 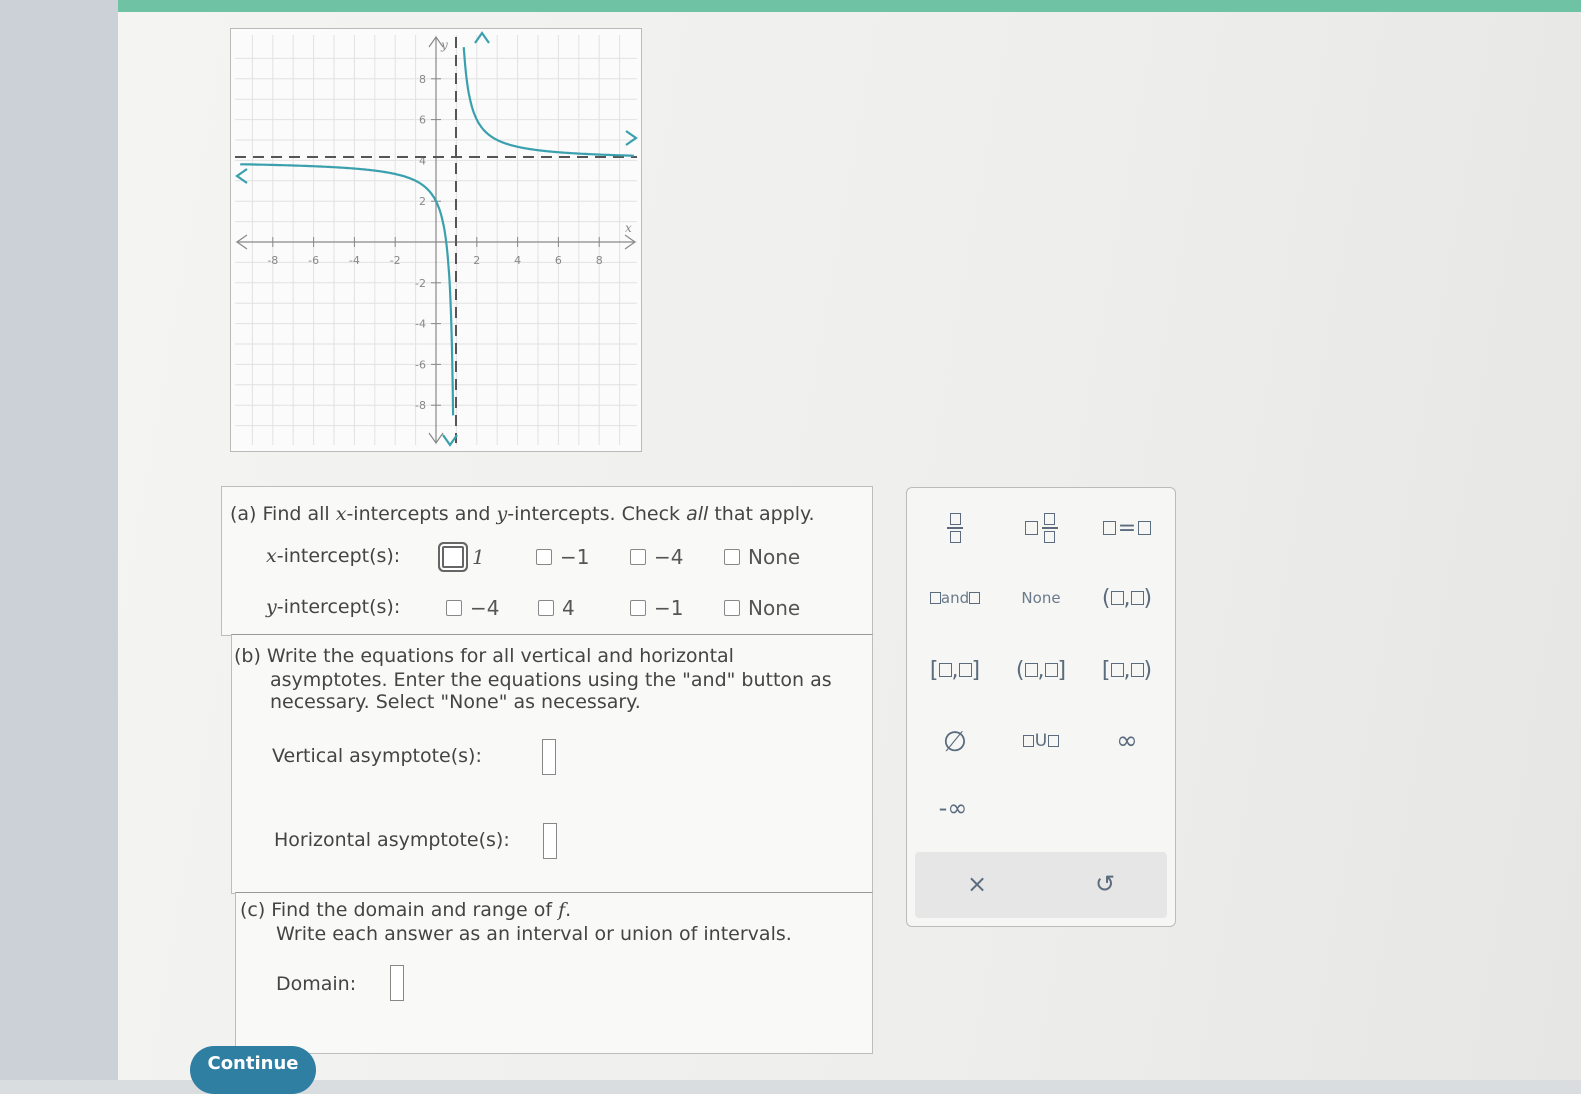 I want to click on curve-arrow-down, so click(x=450, y=440).